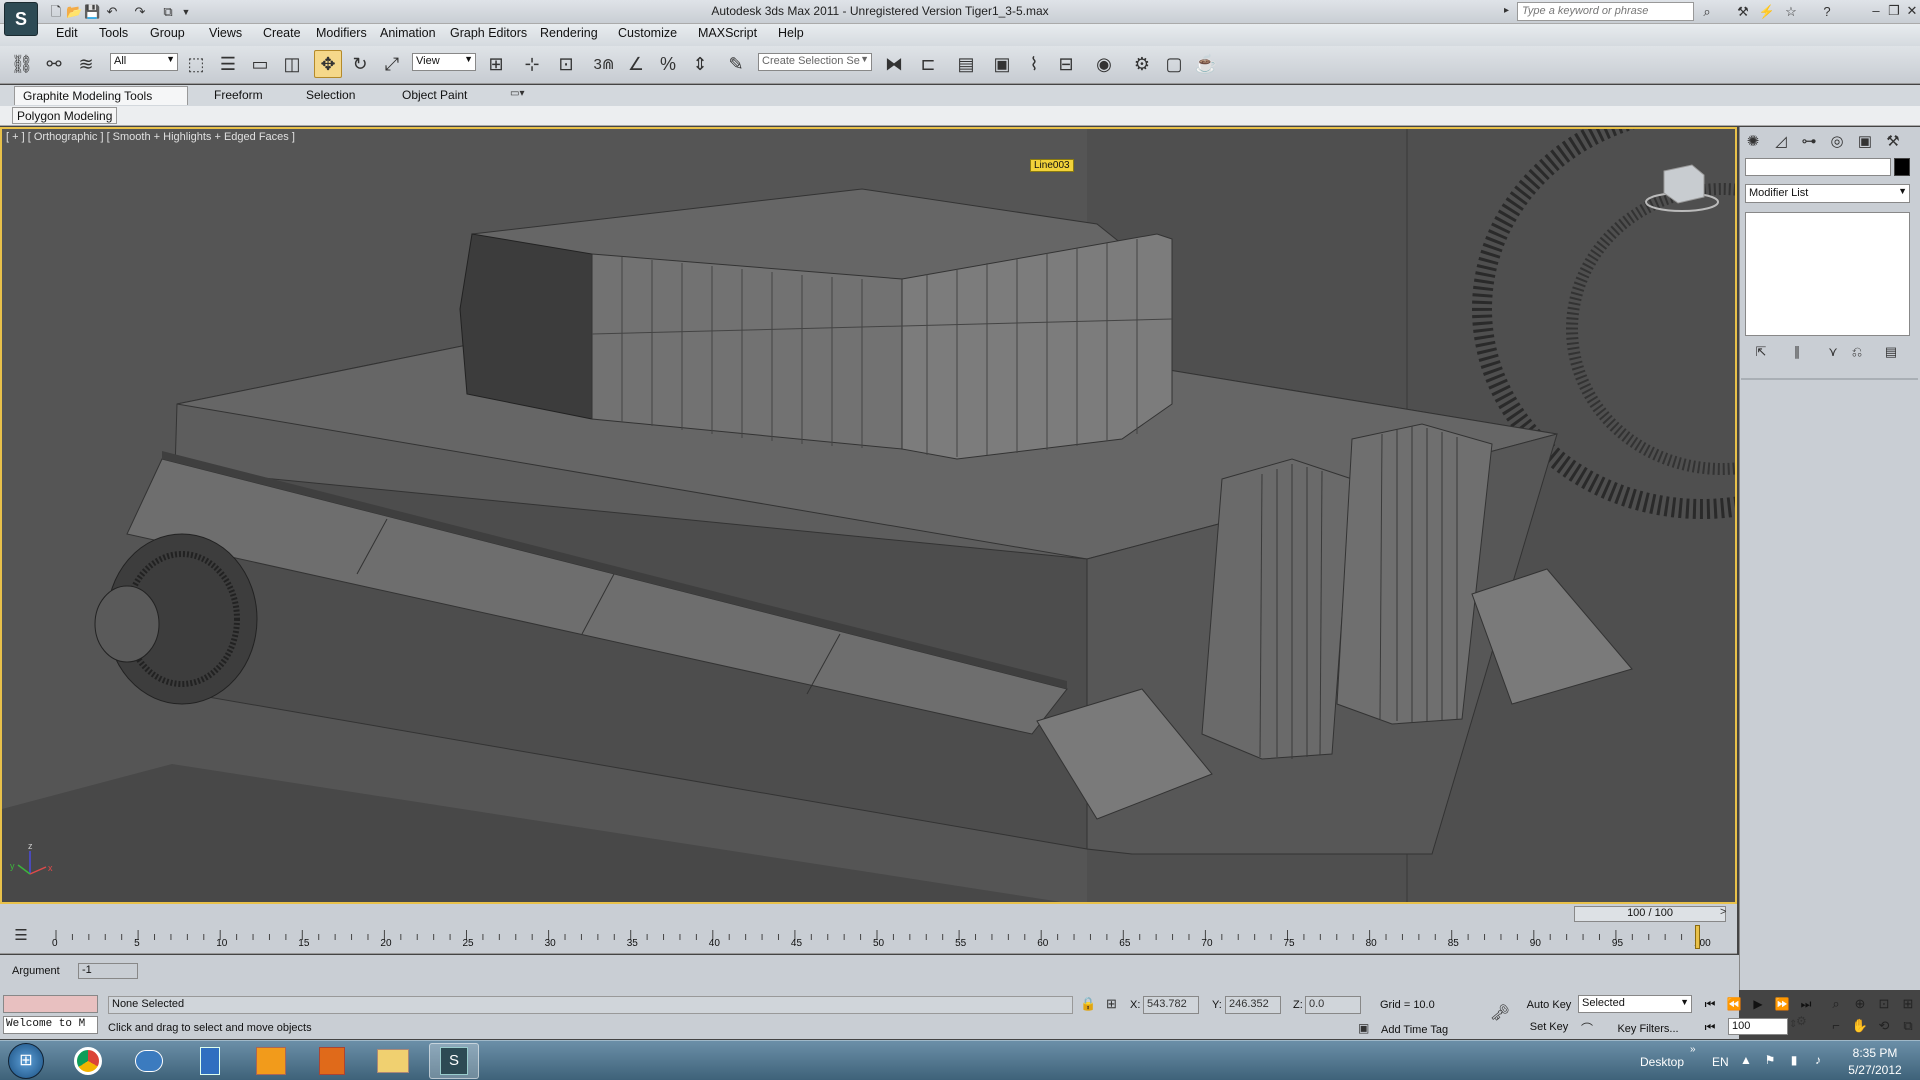  I want to click on utilities-panel-icon: ⚒, so click(1893, 142).